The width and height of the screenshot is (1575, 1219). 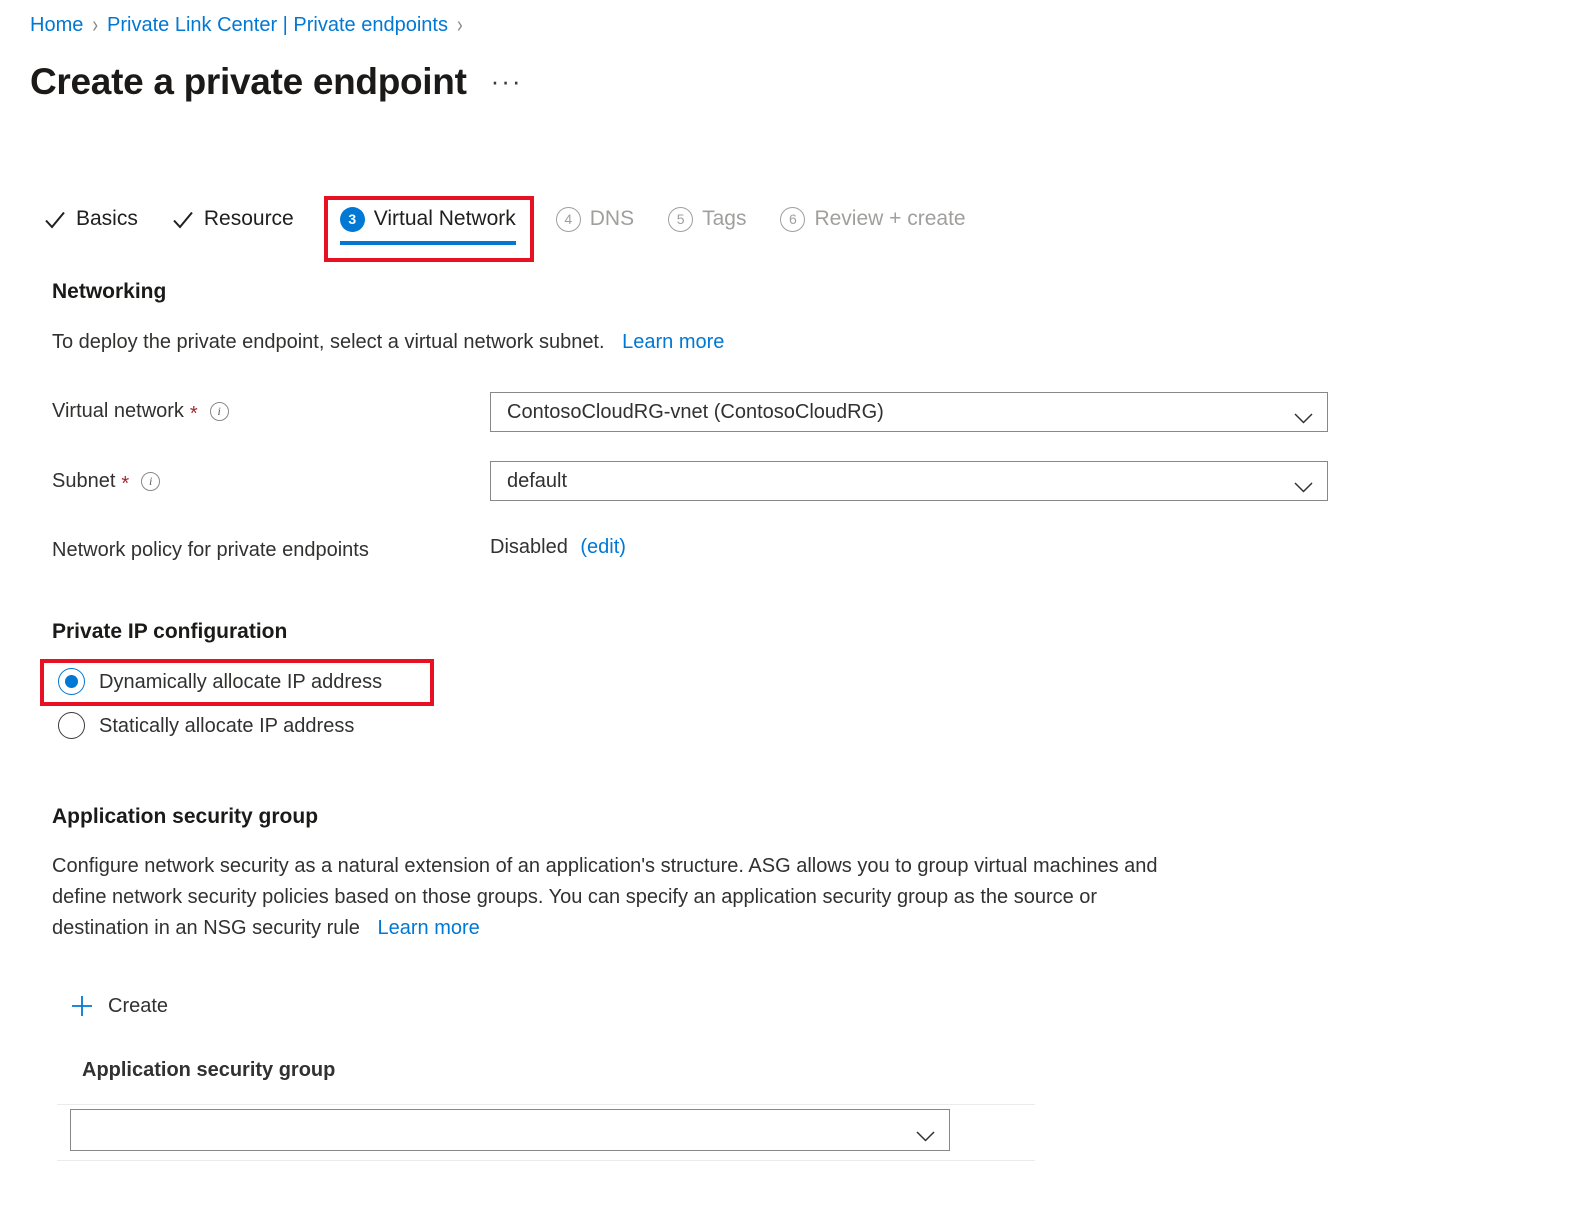 I want to click on breadcrumb-item-private-link-center: Private Link Center | Private endpoints, so click(x=277, y=25).